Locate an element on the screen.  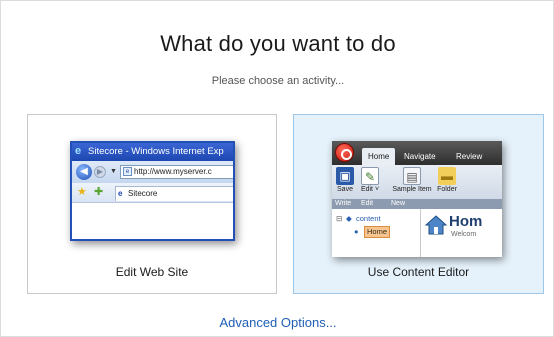
collapse-icon: ⊟ is located at coordinates (339, 218).